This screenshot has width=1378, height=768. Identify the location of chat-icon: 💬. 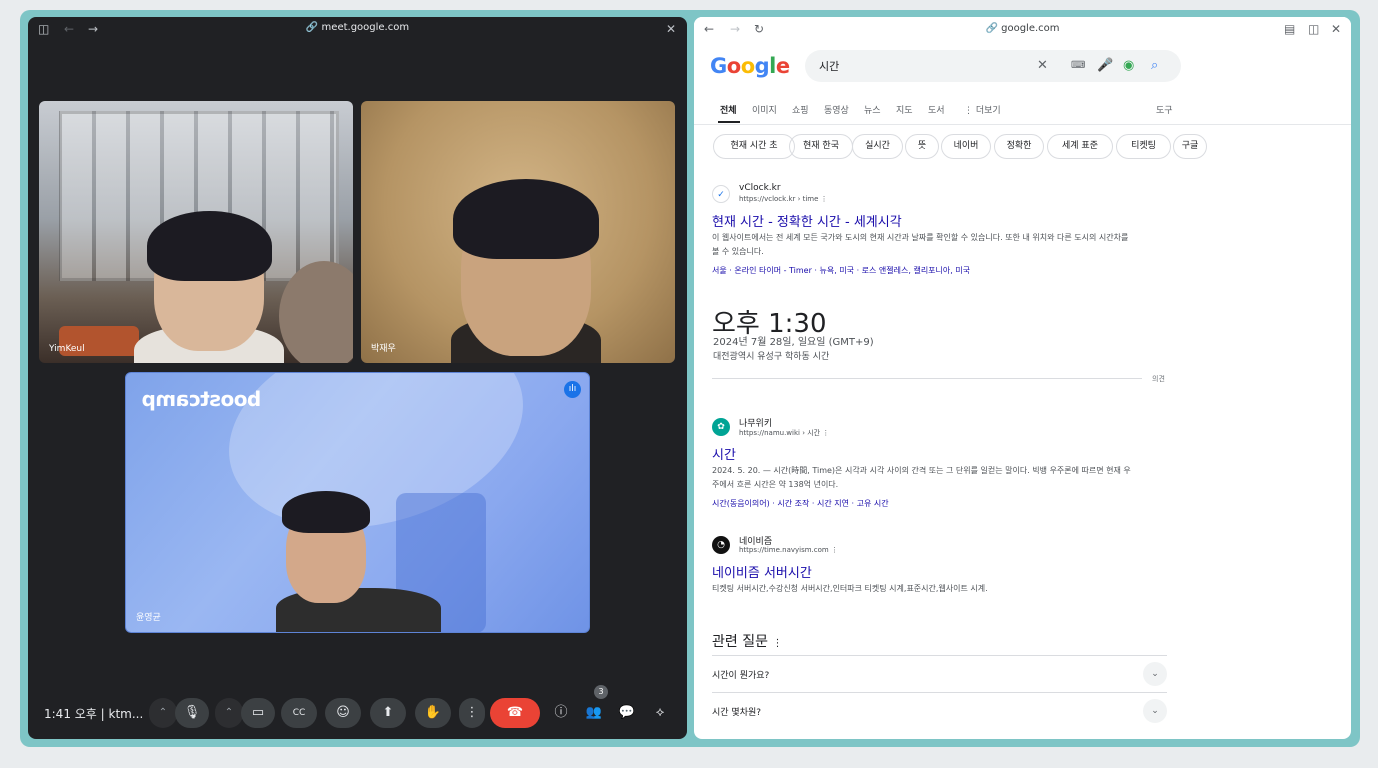
(627, 713).